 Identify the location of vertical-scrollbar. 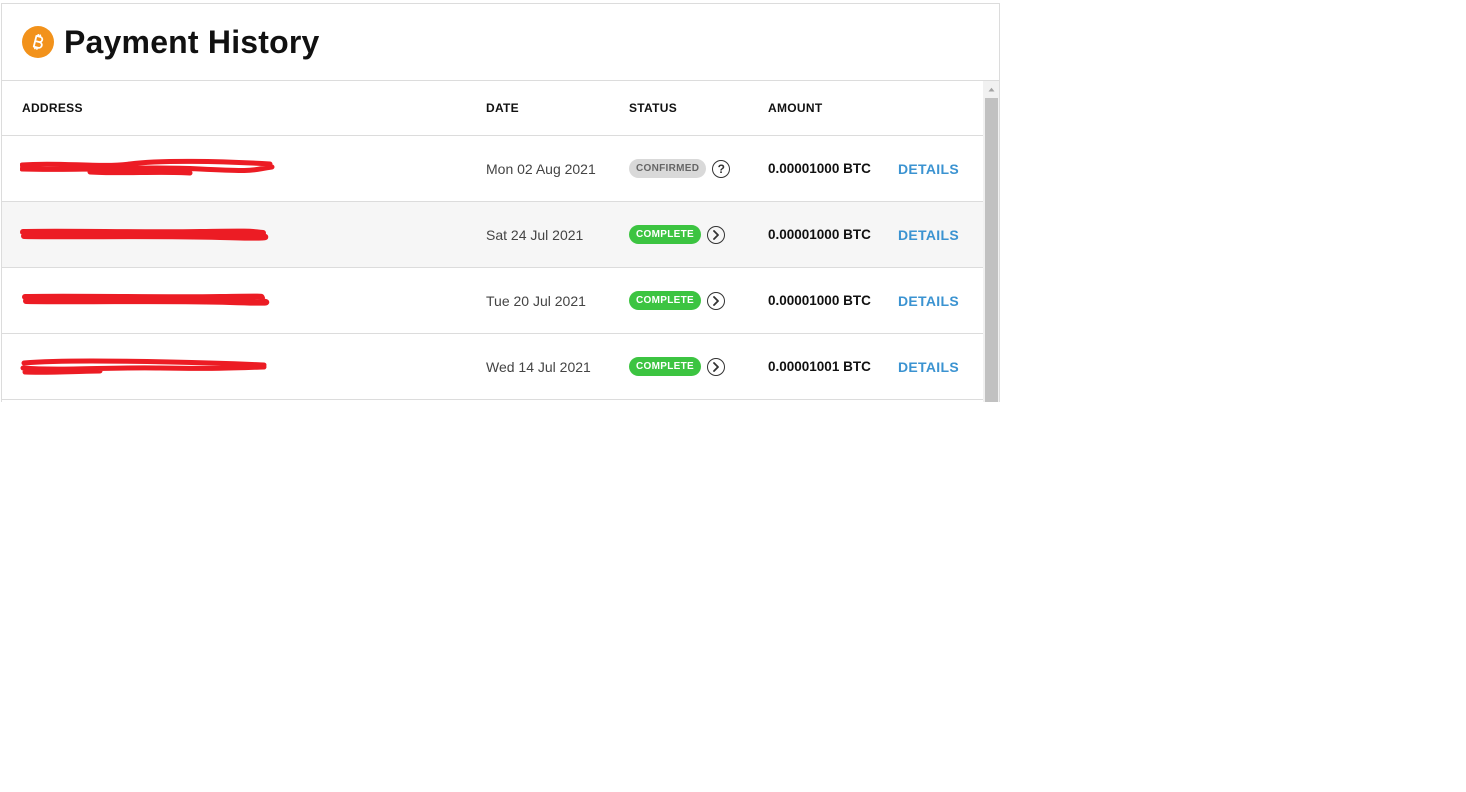
(991, 241).